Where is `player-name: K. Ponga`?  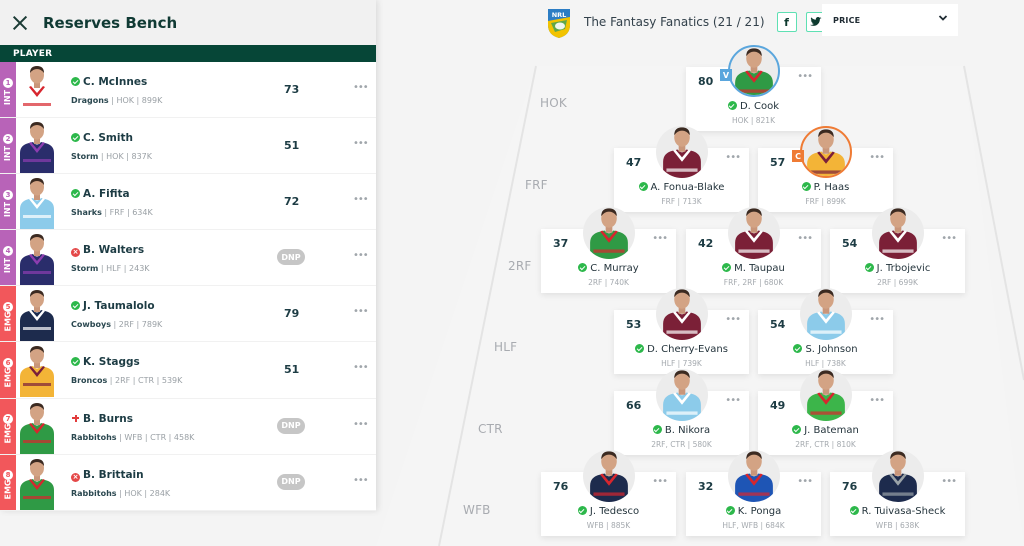
player-name: K. Ponga is located at coordinates (753, 511).